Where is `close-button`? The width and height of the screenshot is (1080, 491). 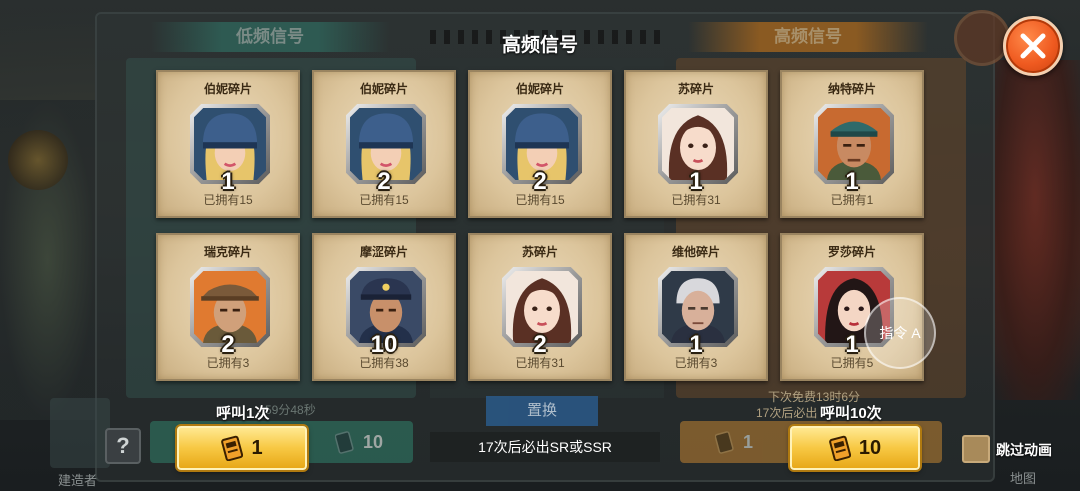
close-button is located at coordinates (1033, 46).